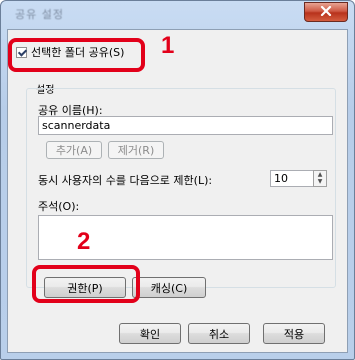 Image resolution: width=355 pixels, height=360 pixels. I want to click on add-button: 추가(A), so click(74, 150).